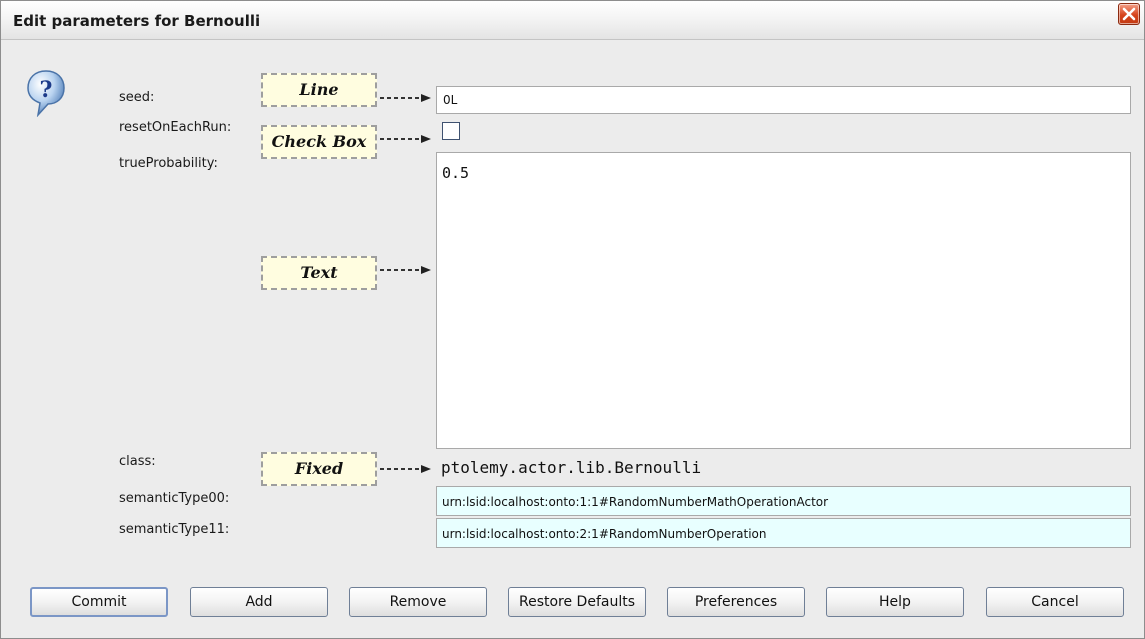 Image resolution: width=1145 pixels, height=639 pixels. I want to click on close-button, so click(1129, 14).